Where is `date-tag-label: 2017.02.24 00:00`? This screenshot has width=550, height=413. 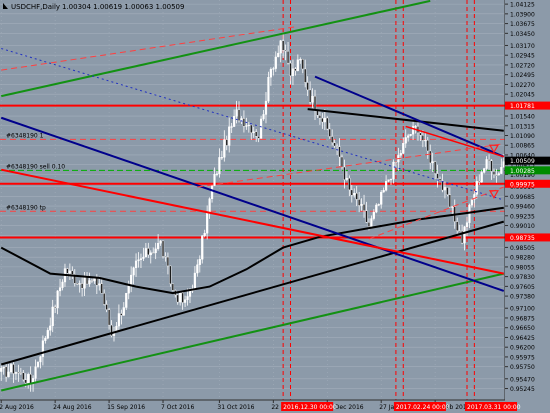 date-tag-label: 2017.02.24 00:00 is located at coordinates (423, 407).